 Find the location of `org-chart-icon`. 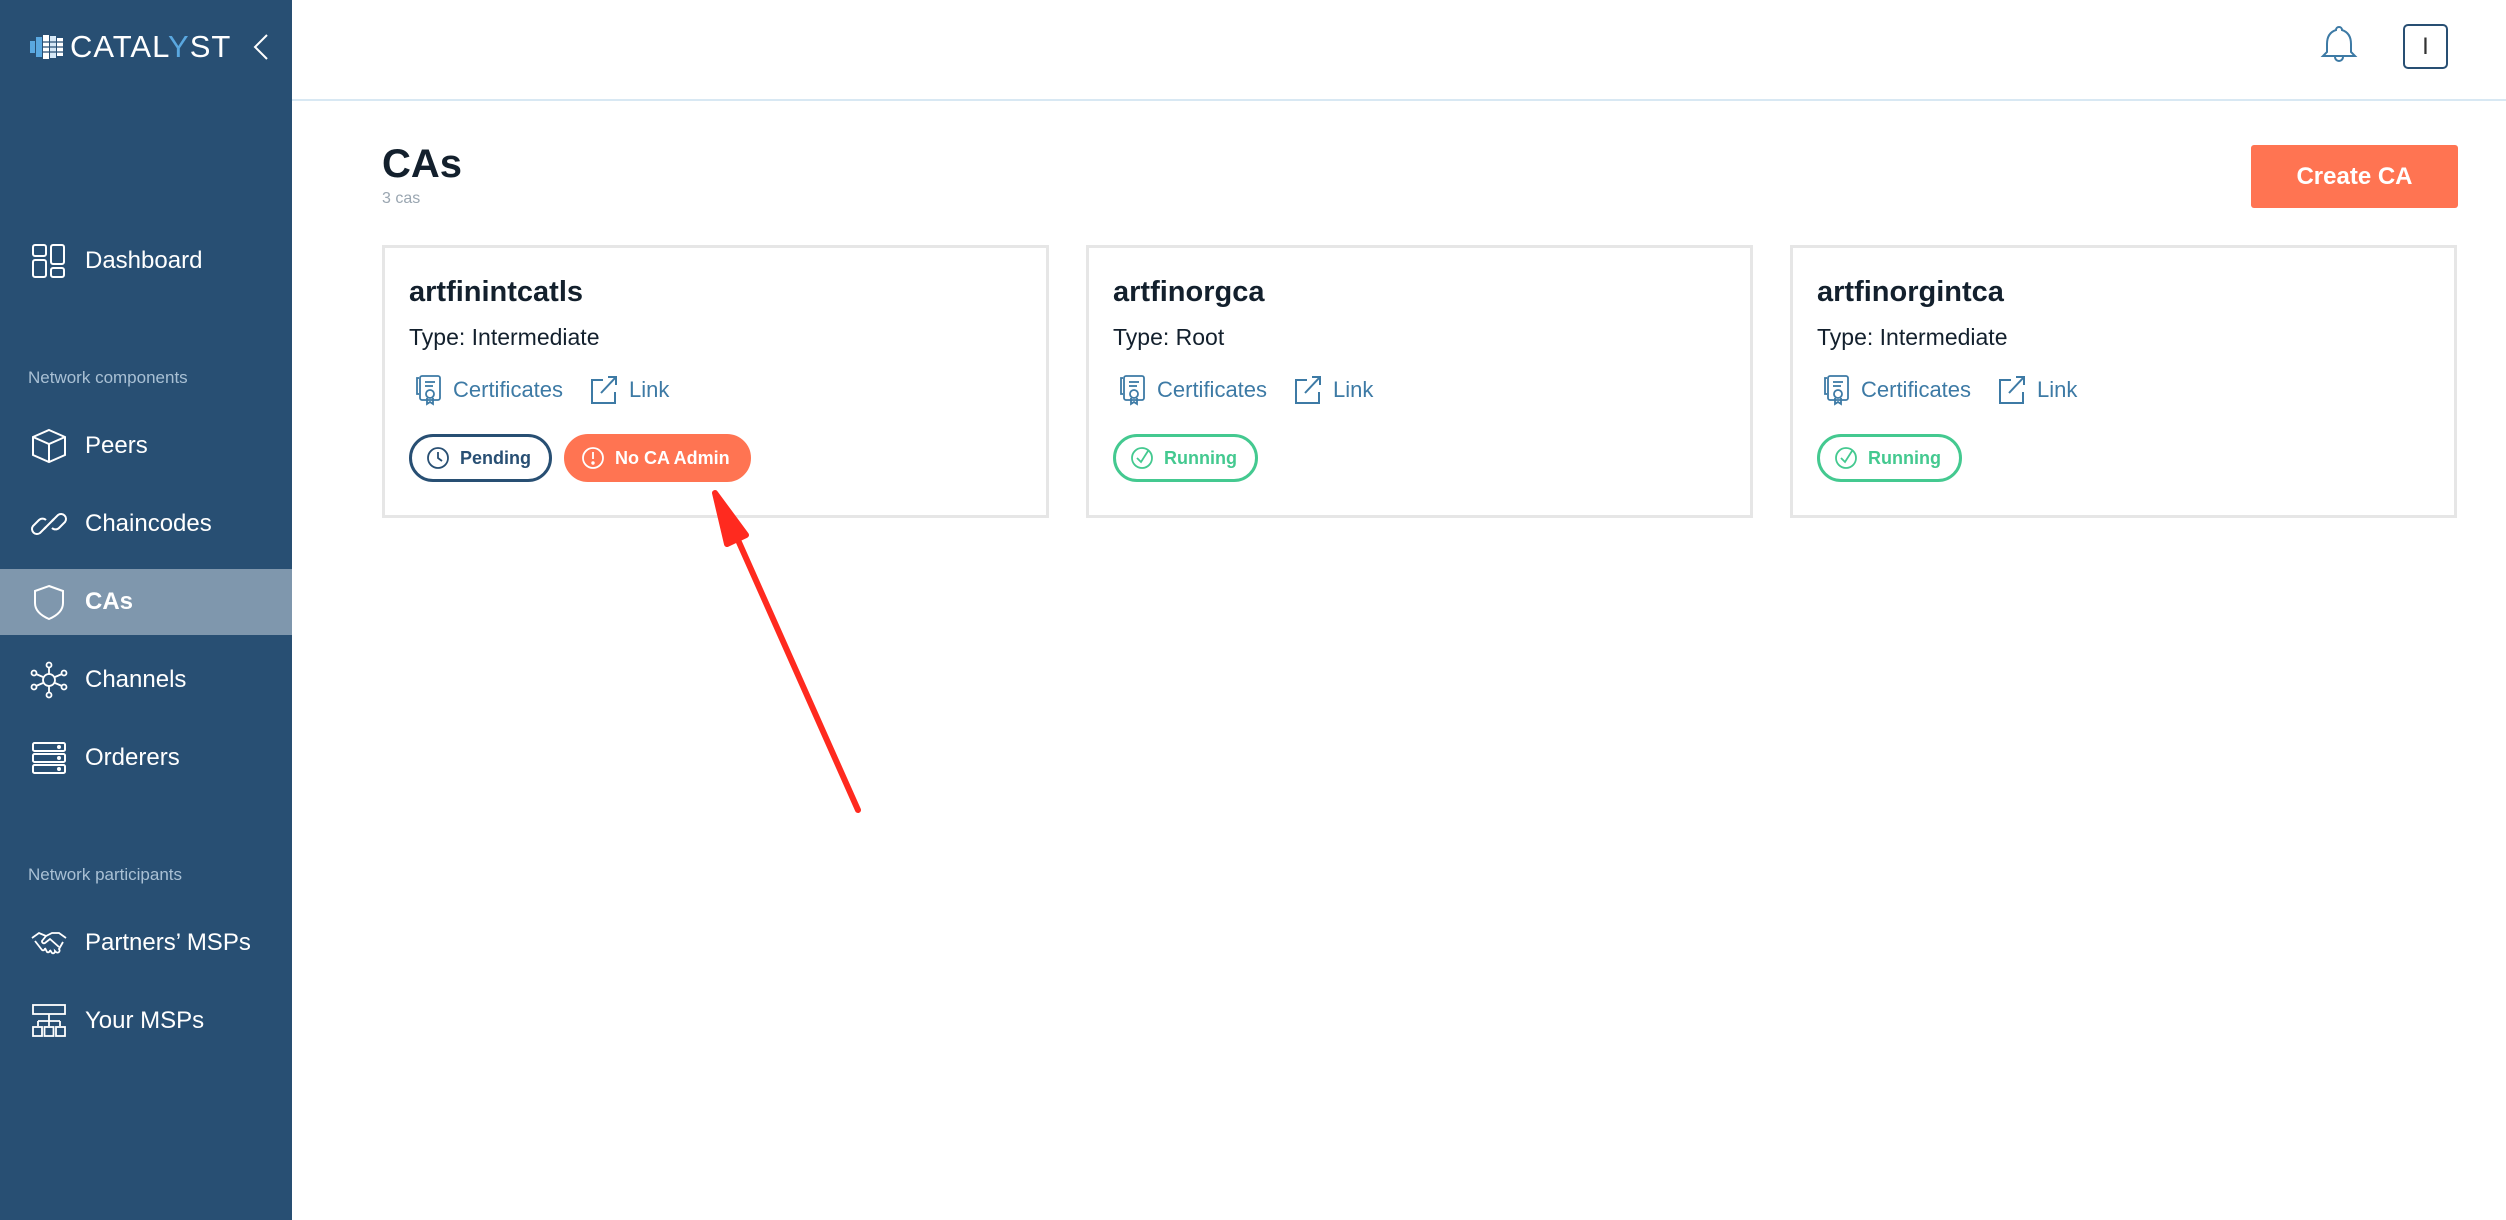

org-chart-icon is located at coordinates (49, 1021).